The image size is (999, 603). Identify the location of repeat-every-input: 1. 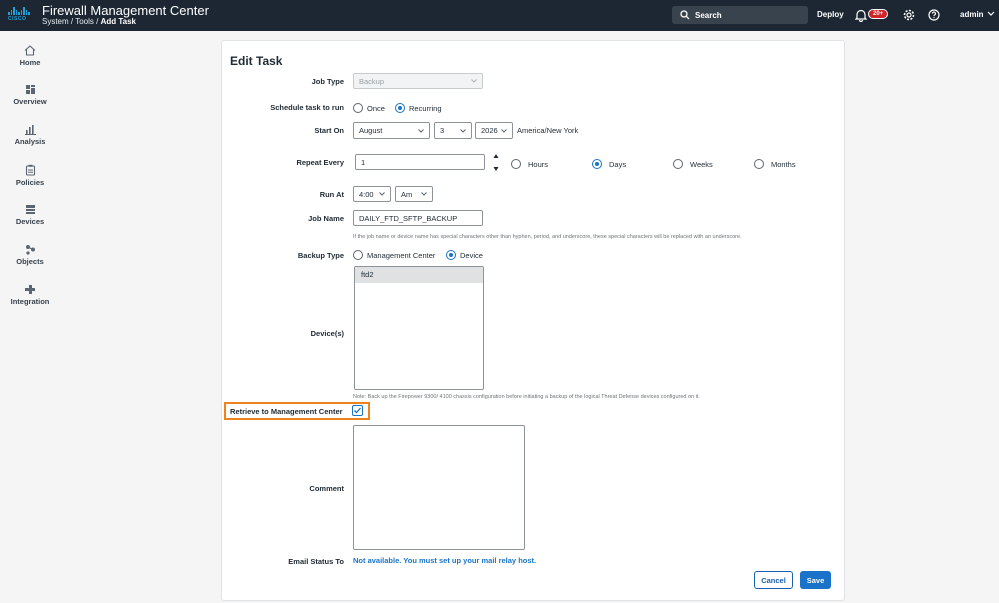
(420, 162).